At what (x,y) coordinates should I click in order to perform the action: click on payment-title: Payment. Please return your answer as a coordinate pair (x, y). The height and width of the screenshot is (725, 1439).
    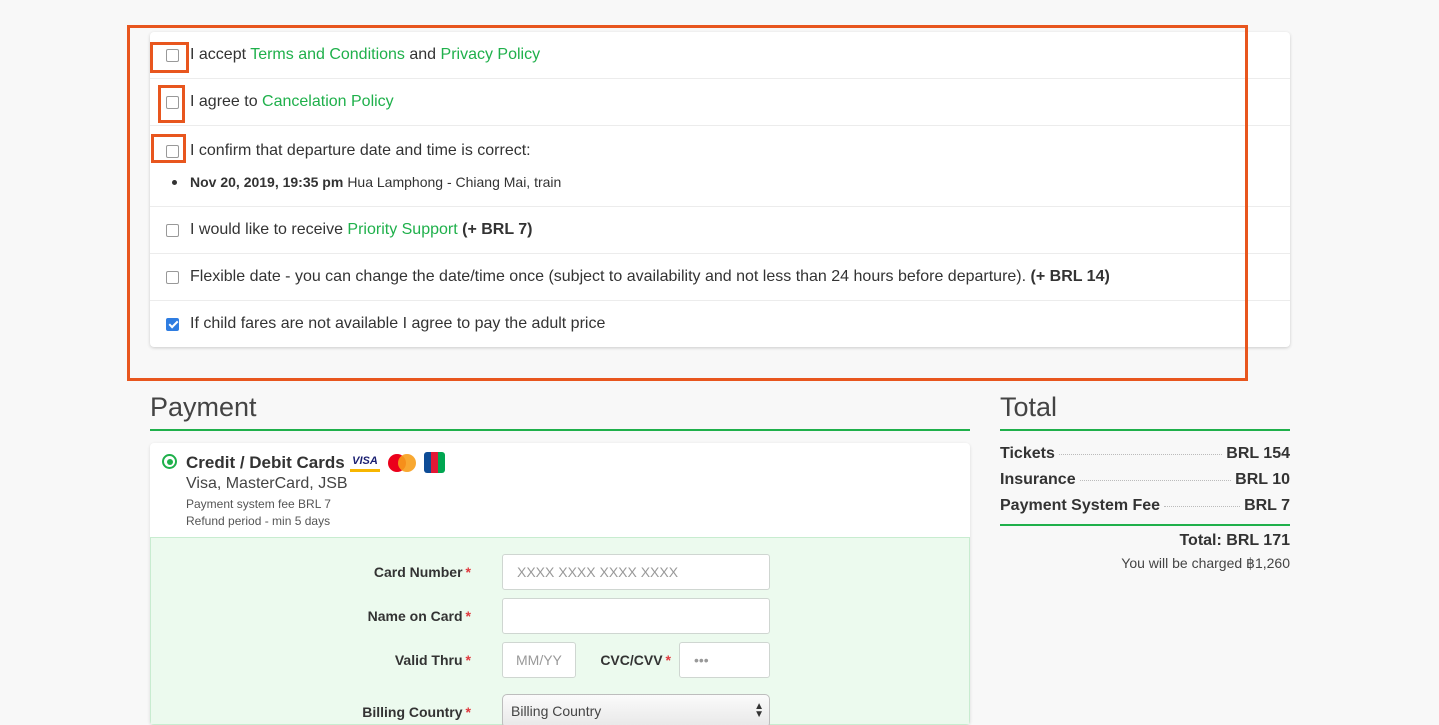
    Looking at the image, I should click on (560, 411).